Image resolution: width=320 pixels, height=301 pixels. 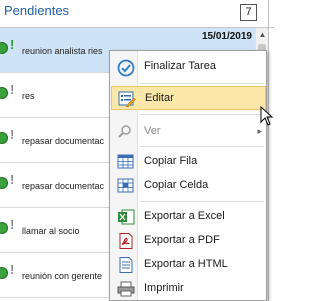 What do you see at coordinates (126, 132) in the screenshot?
I see `magnifier-icon` at bounding box center [126, 132].